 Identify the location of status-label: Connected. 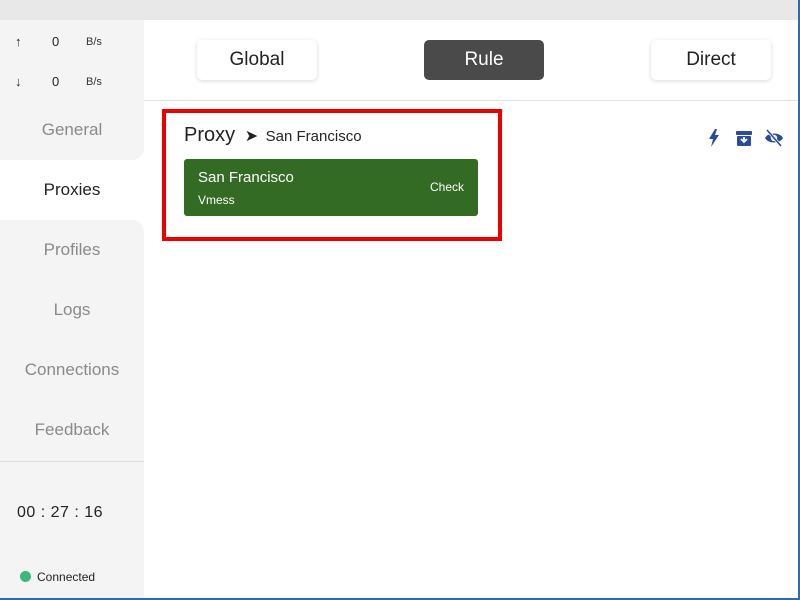
(66, 577).